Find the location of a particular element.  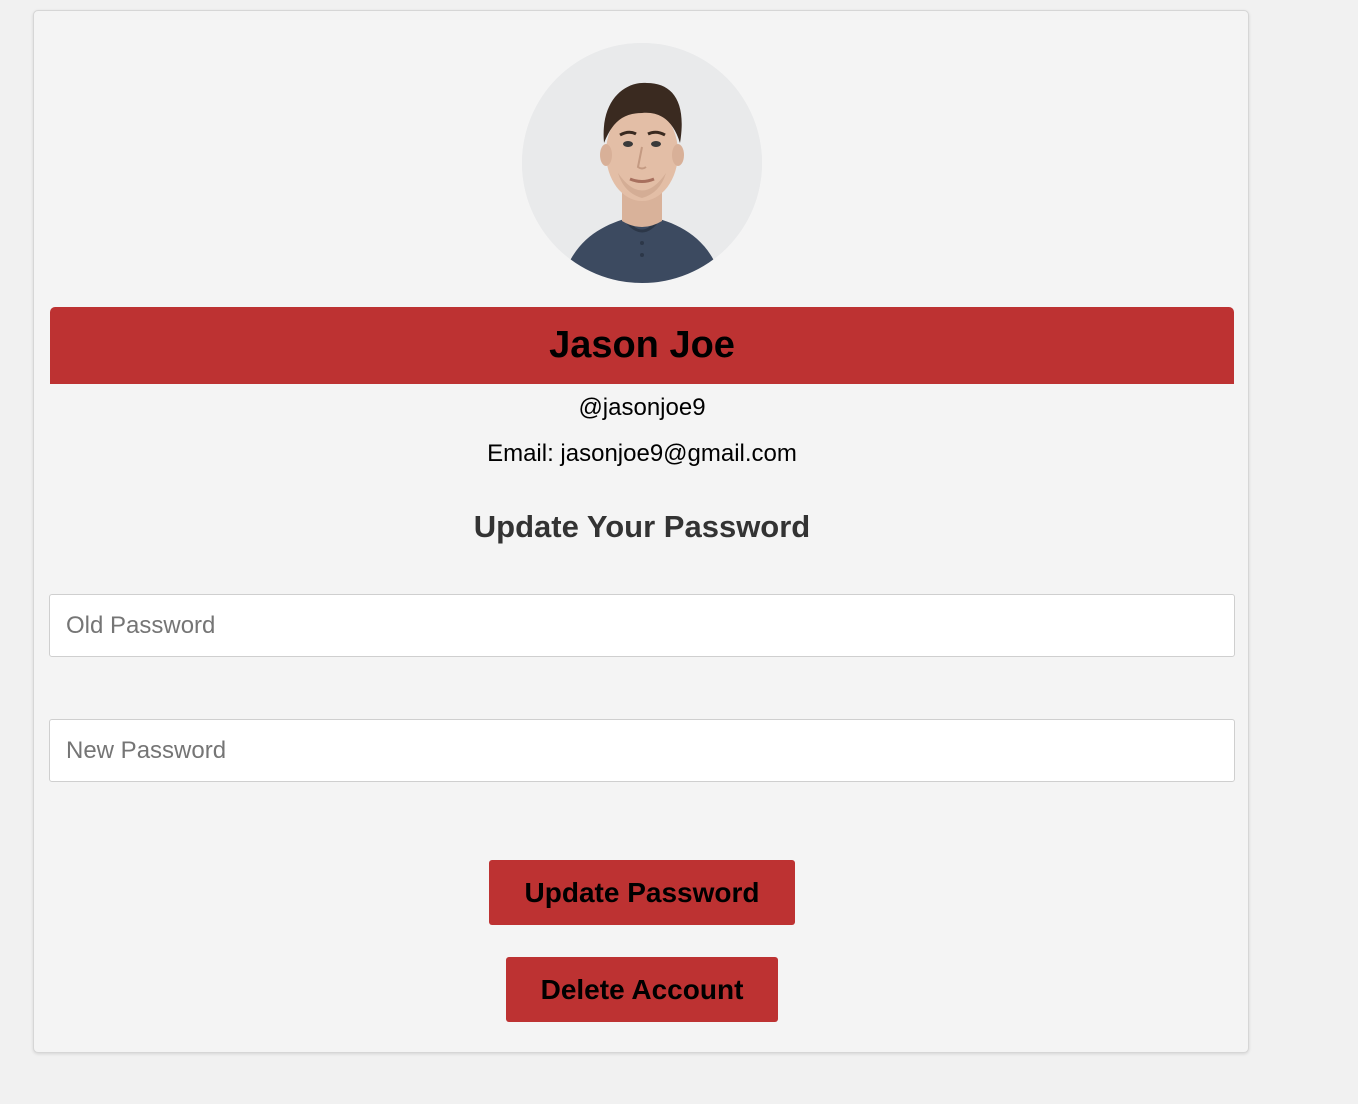

section-title: Update Your Password is located at coordinates (642, 526).